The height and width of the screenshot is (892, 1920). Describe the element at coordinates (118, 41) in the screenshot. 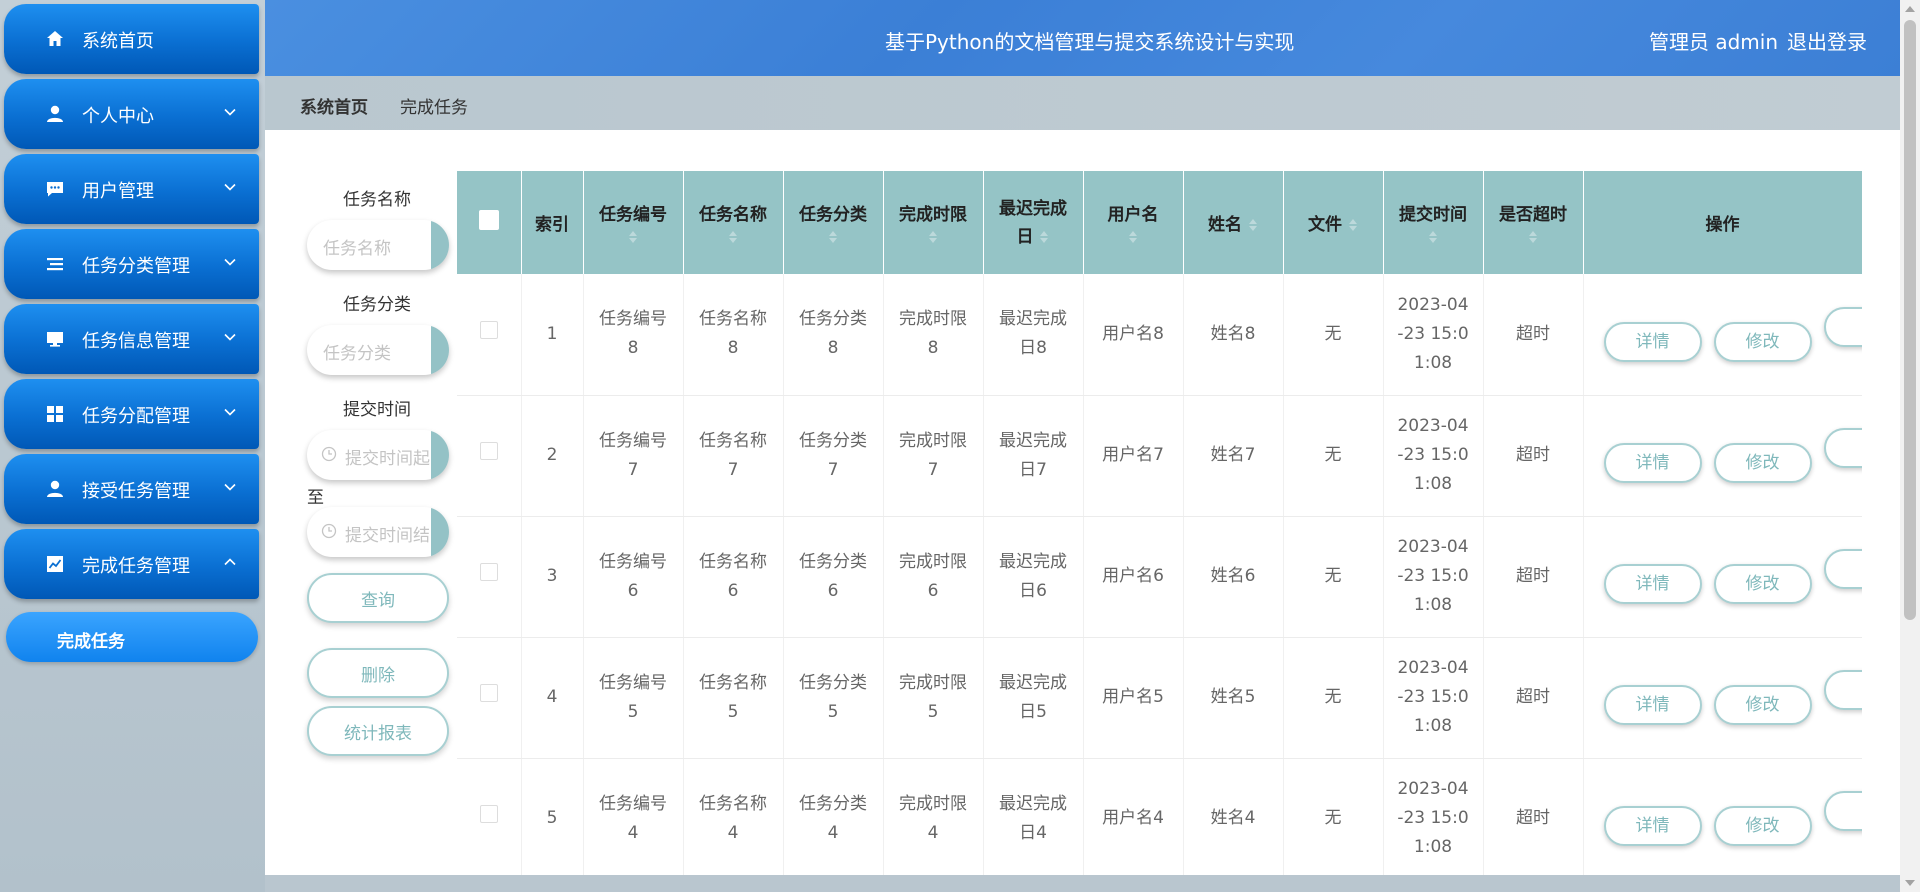

I see `sidebar-item-label: 系统首页` at that location.